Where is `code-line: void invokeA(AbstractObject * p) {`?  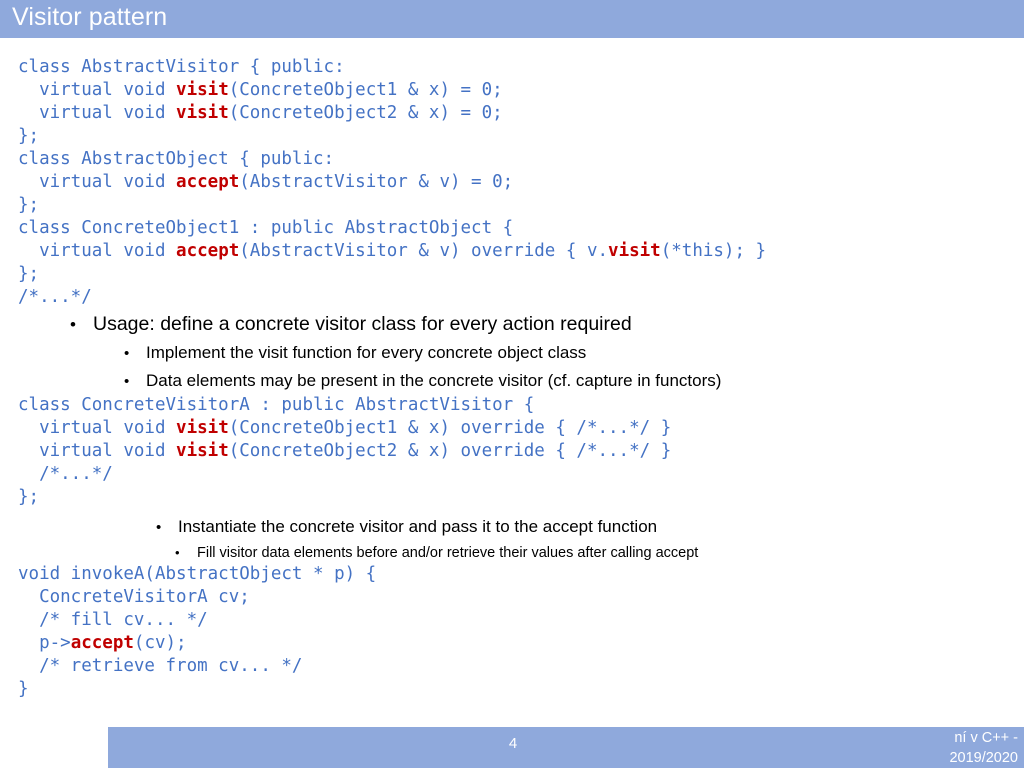
code-line: void invokeA(AbstractObject * p) { is located at coordinates (197, 574).